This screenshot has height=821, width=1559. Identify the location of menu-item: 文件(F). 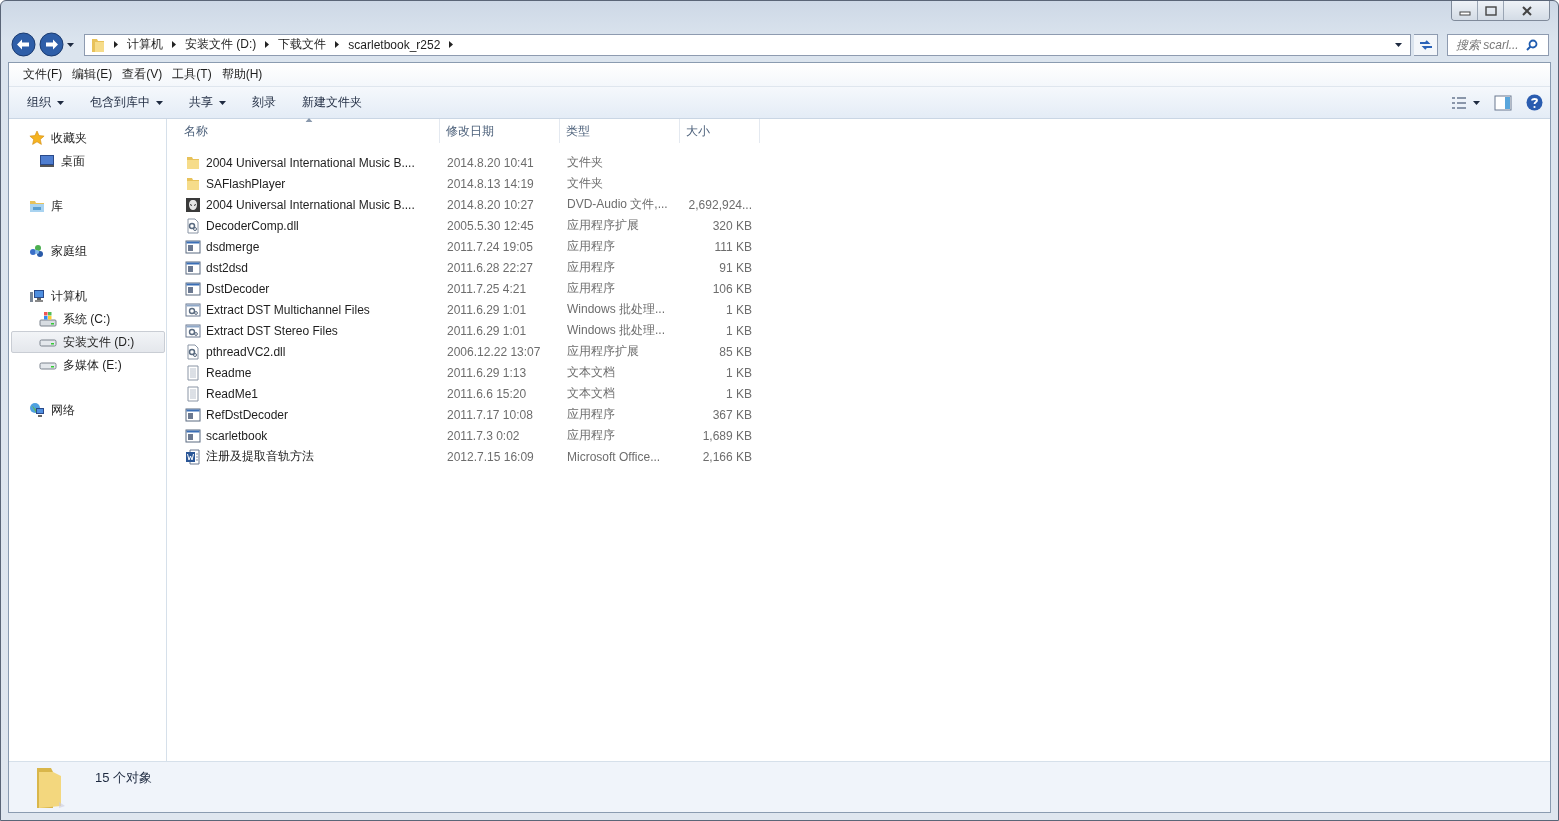
(43, 74).